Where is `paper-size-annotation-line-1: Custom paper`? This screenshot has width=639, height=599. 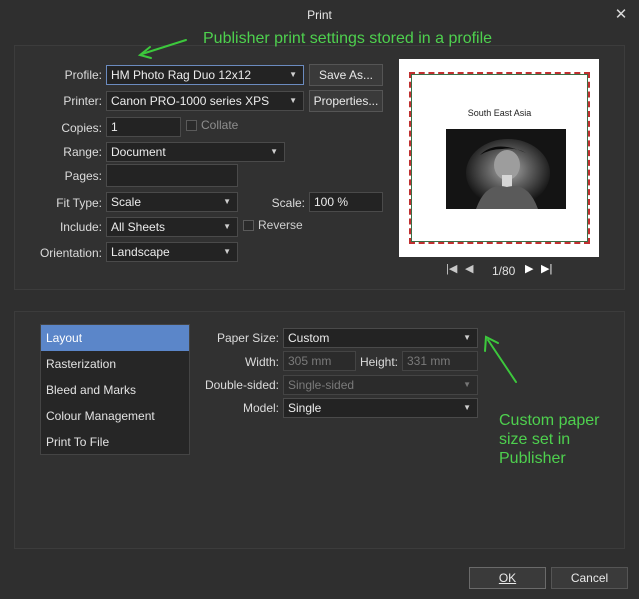 paper-size-annotation-line-1: Custom paper is located at coordinates (549, 420).